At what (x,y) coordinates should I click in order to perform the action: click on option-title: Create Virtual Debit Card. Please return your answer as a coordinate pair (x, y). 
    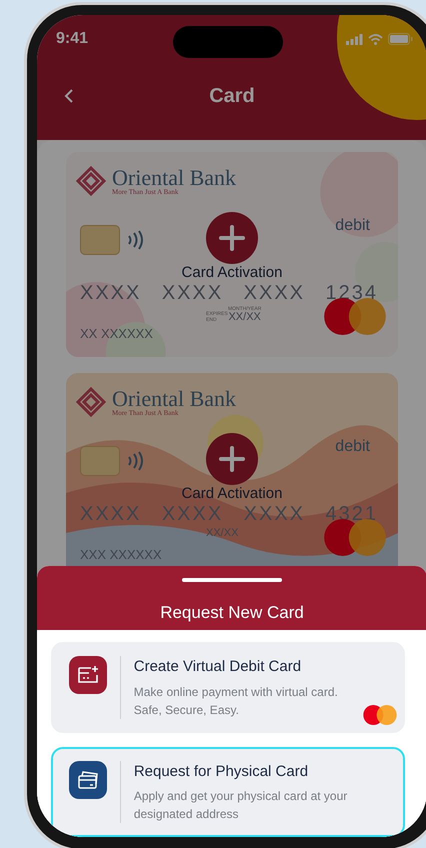
    Looking at the image, I should click on (218, 667).